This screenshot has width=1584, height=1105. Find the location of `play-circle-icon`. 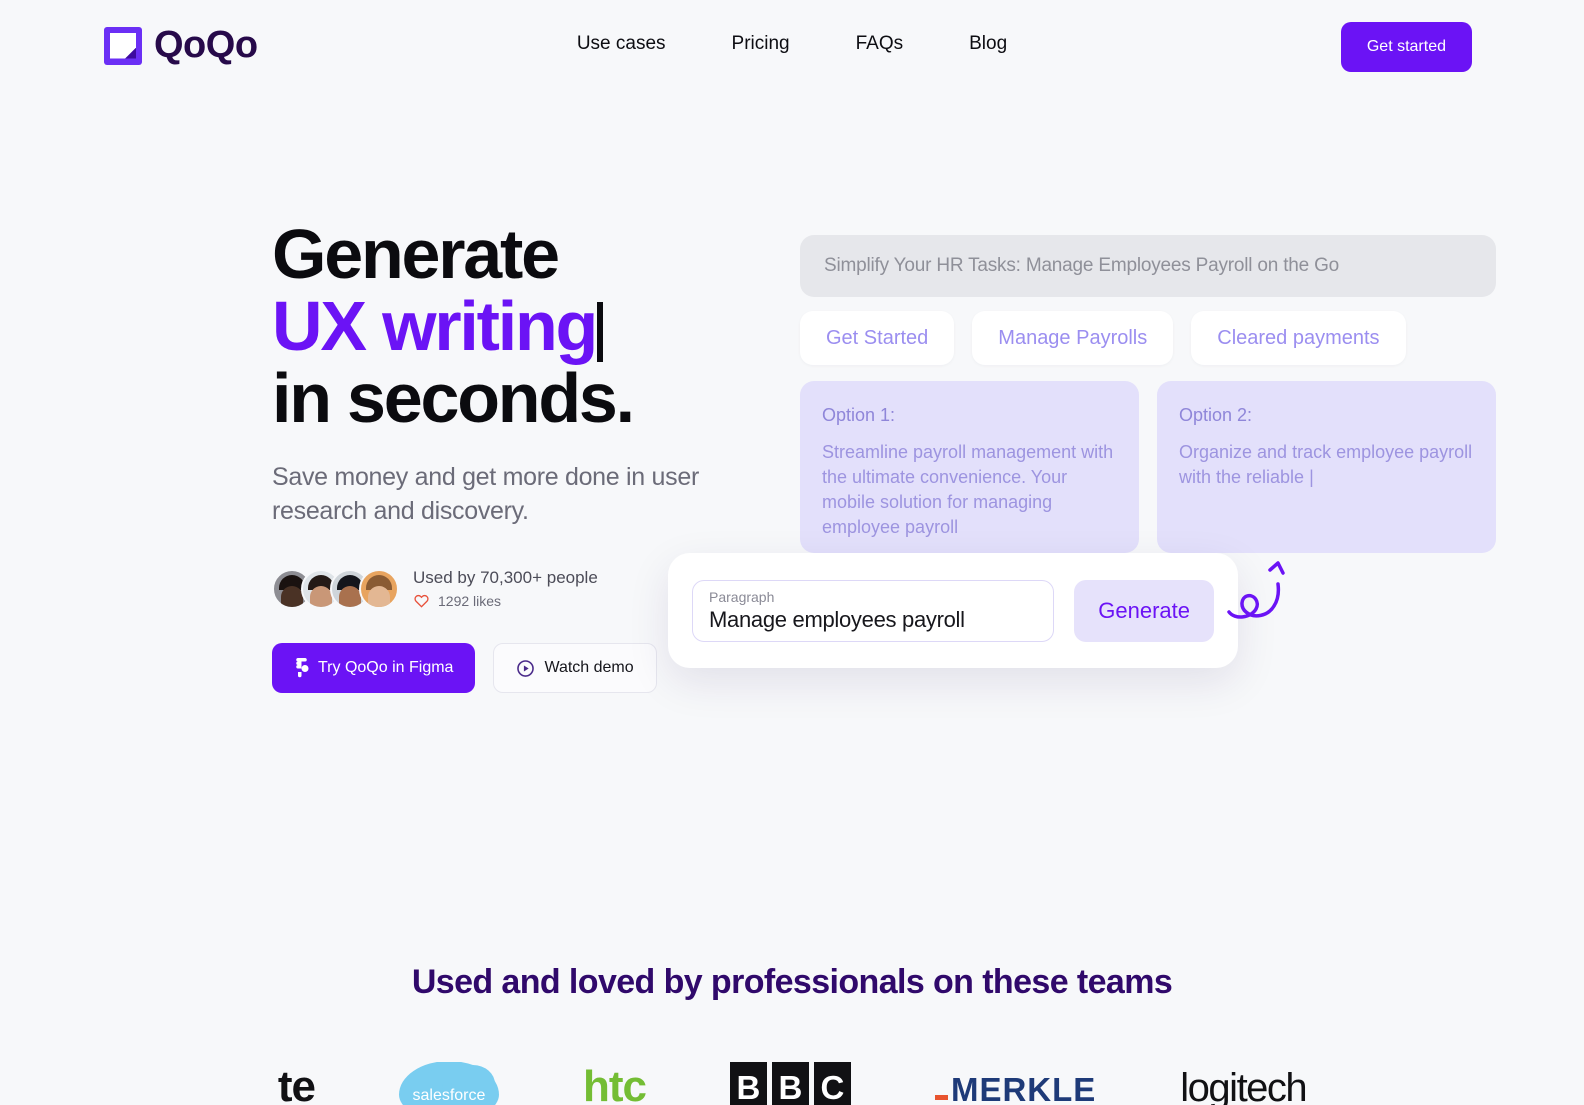

play-circle-icon is located at coordinates (526, 668).